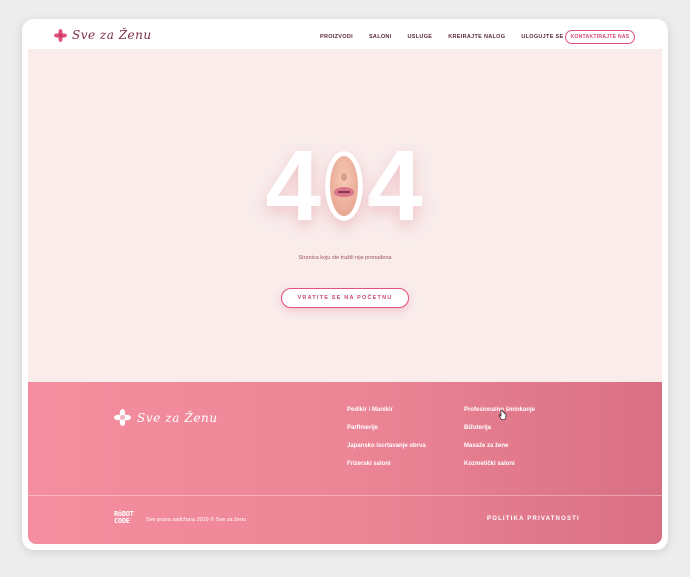  What do you see at coordinates (542, 37) in the screenshot?
I see `menu-item-login: ULOGUJTE SE` at bounding box center [542, 37].